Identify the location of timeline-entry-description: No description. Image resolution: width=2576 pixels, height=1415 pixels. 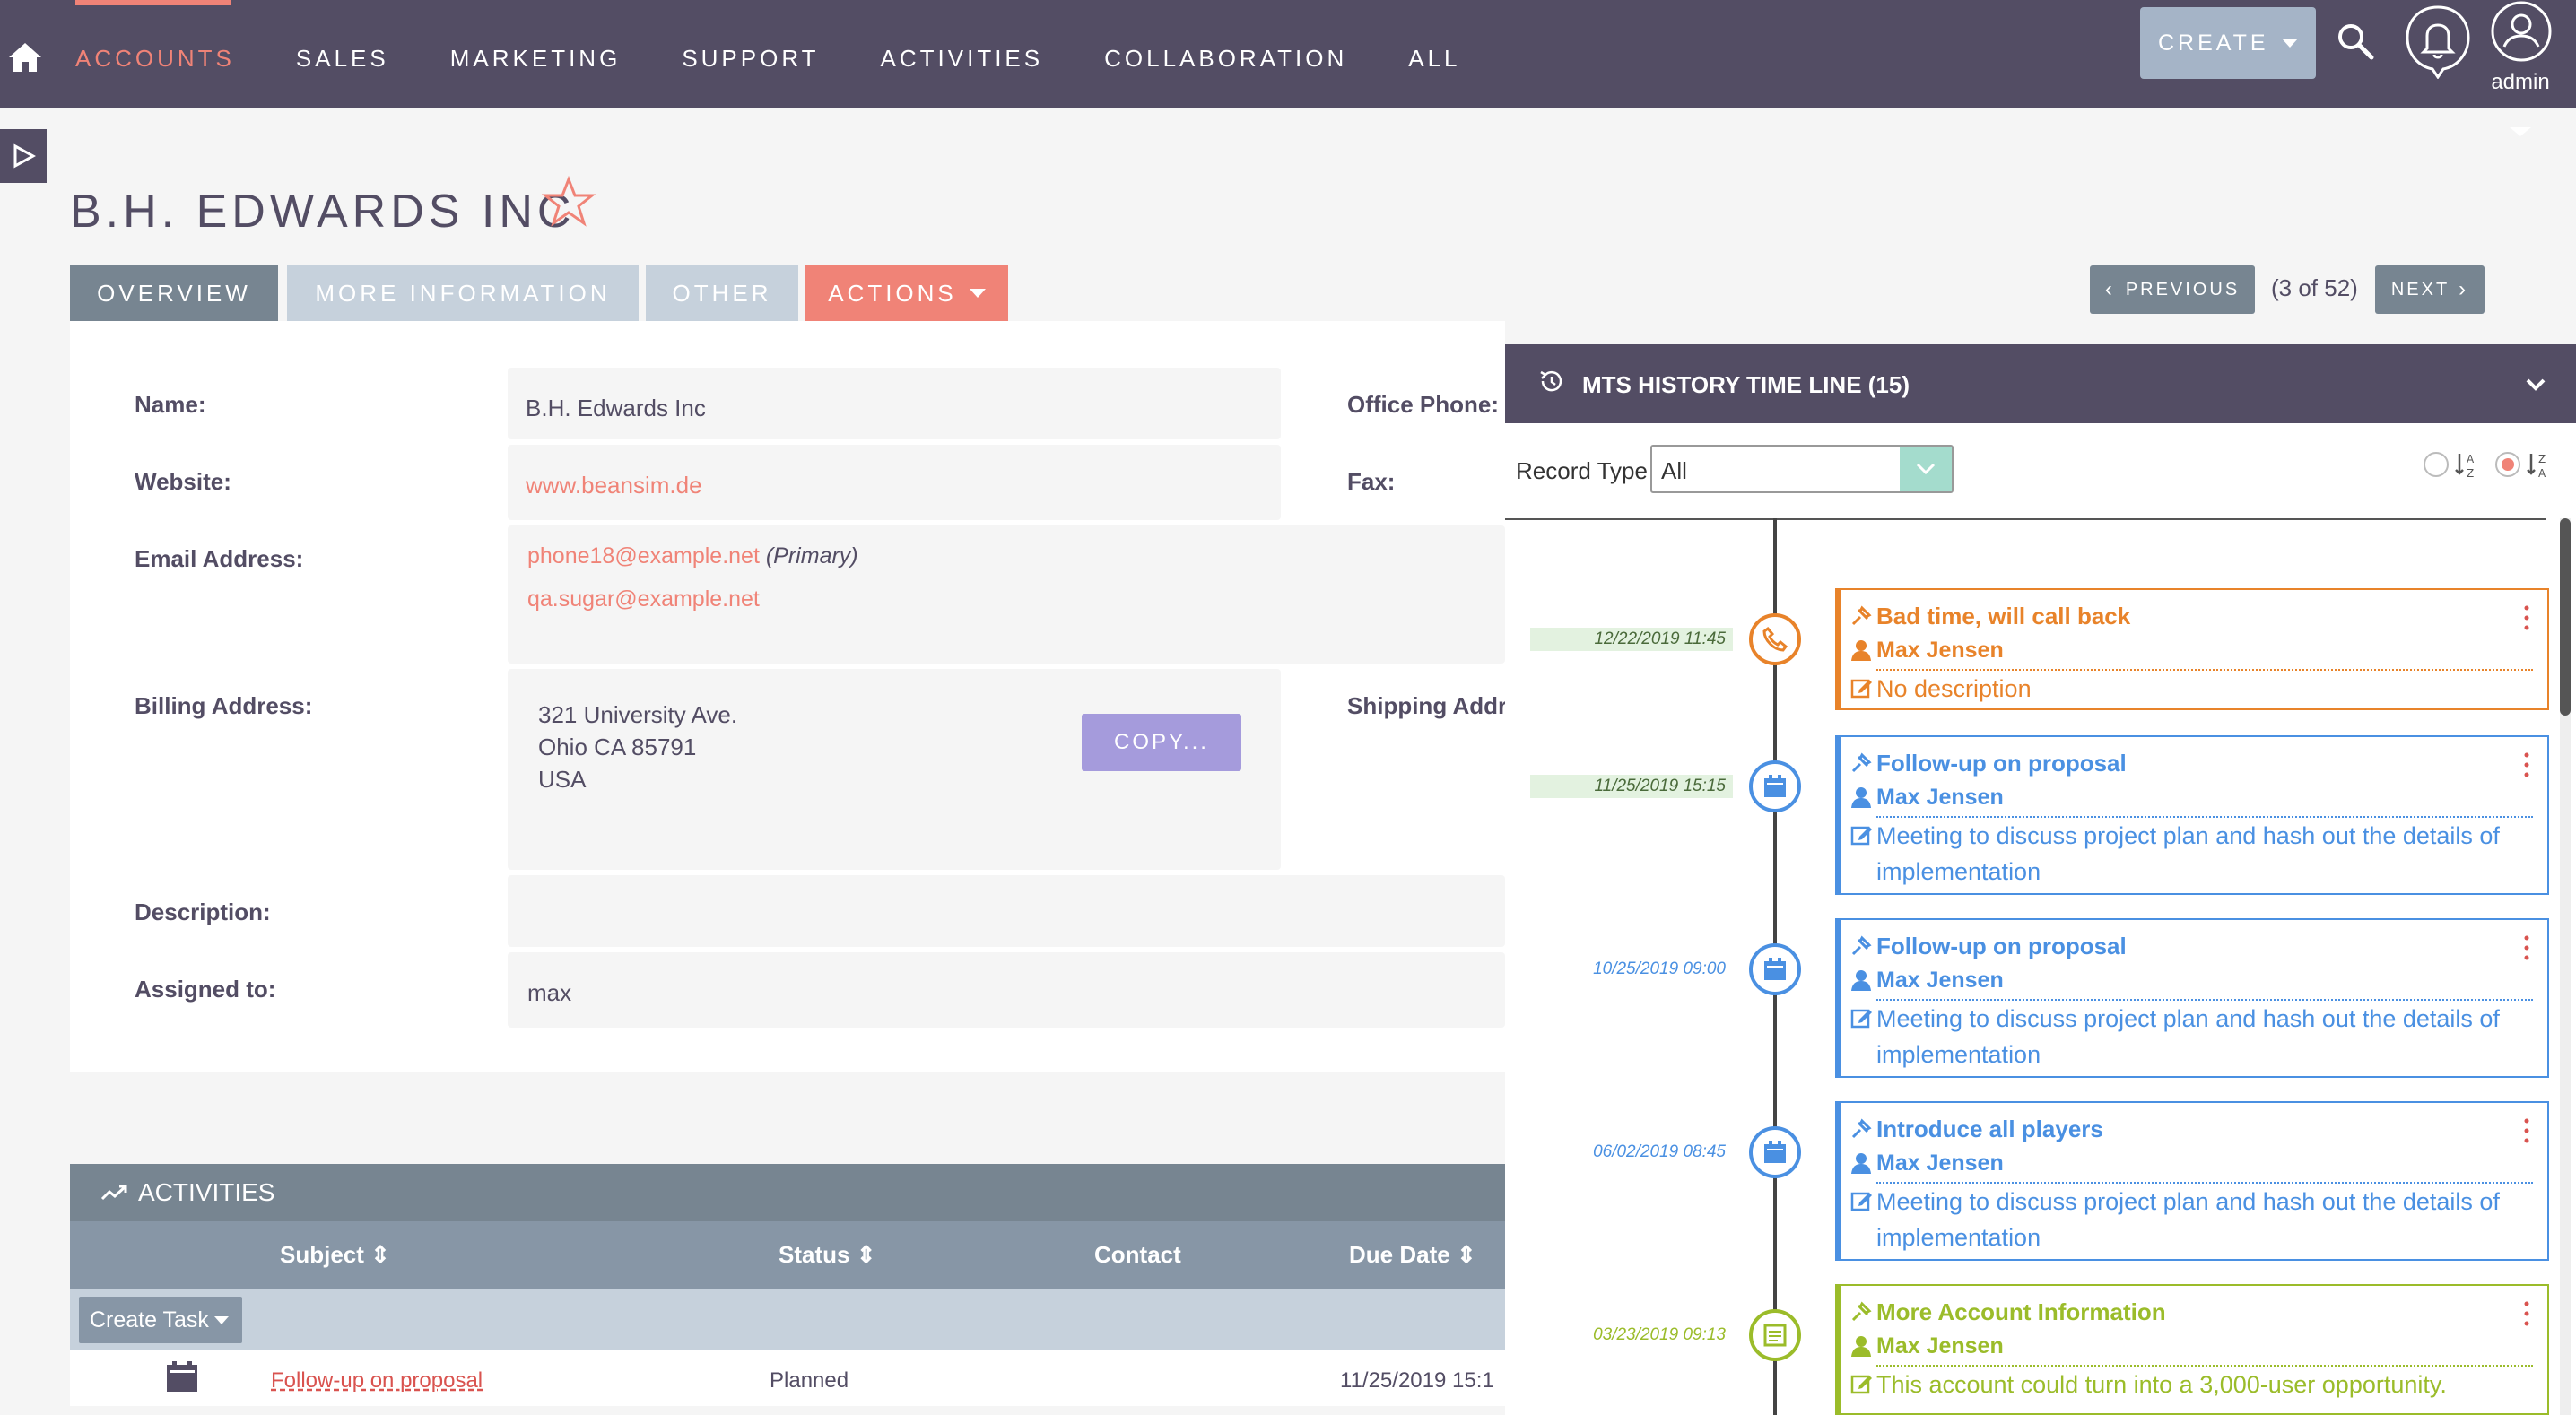
(2191, 689).